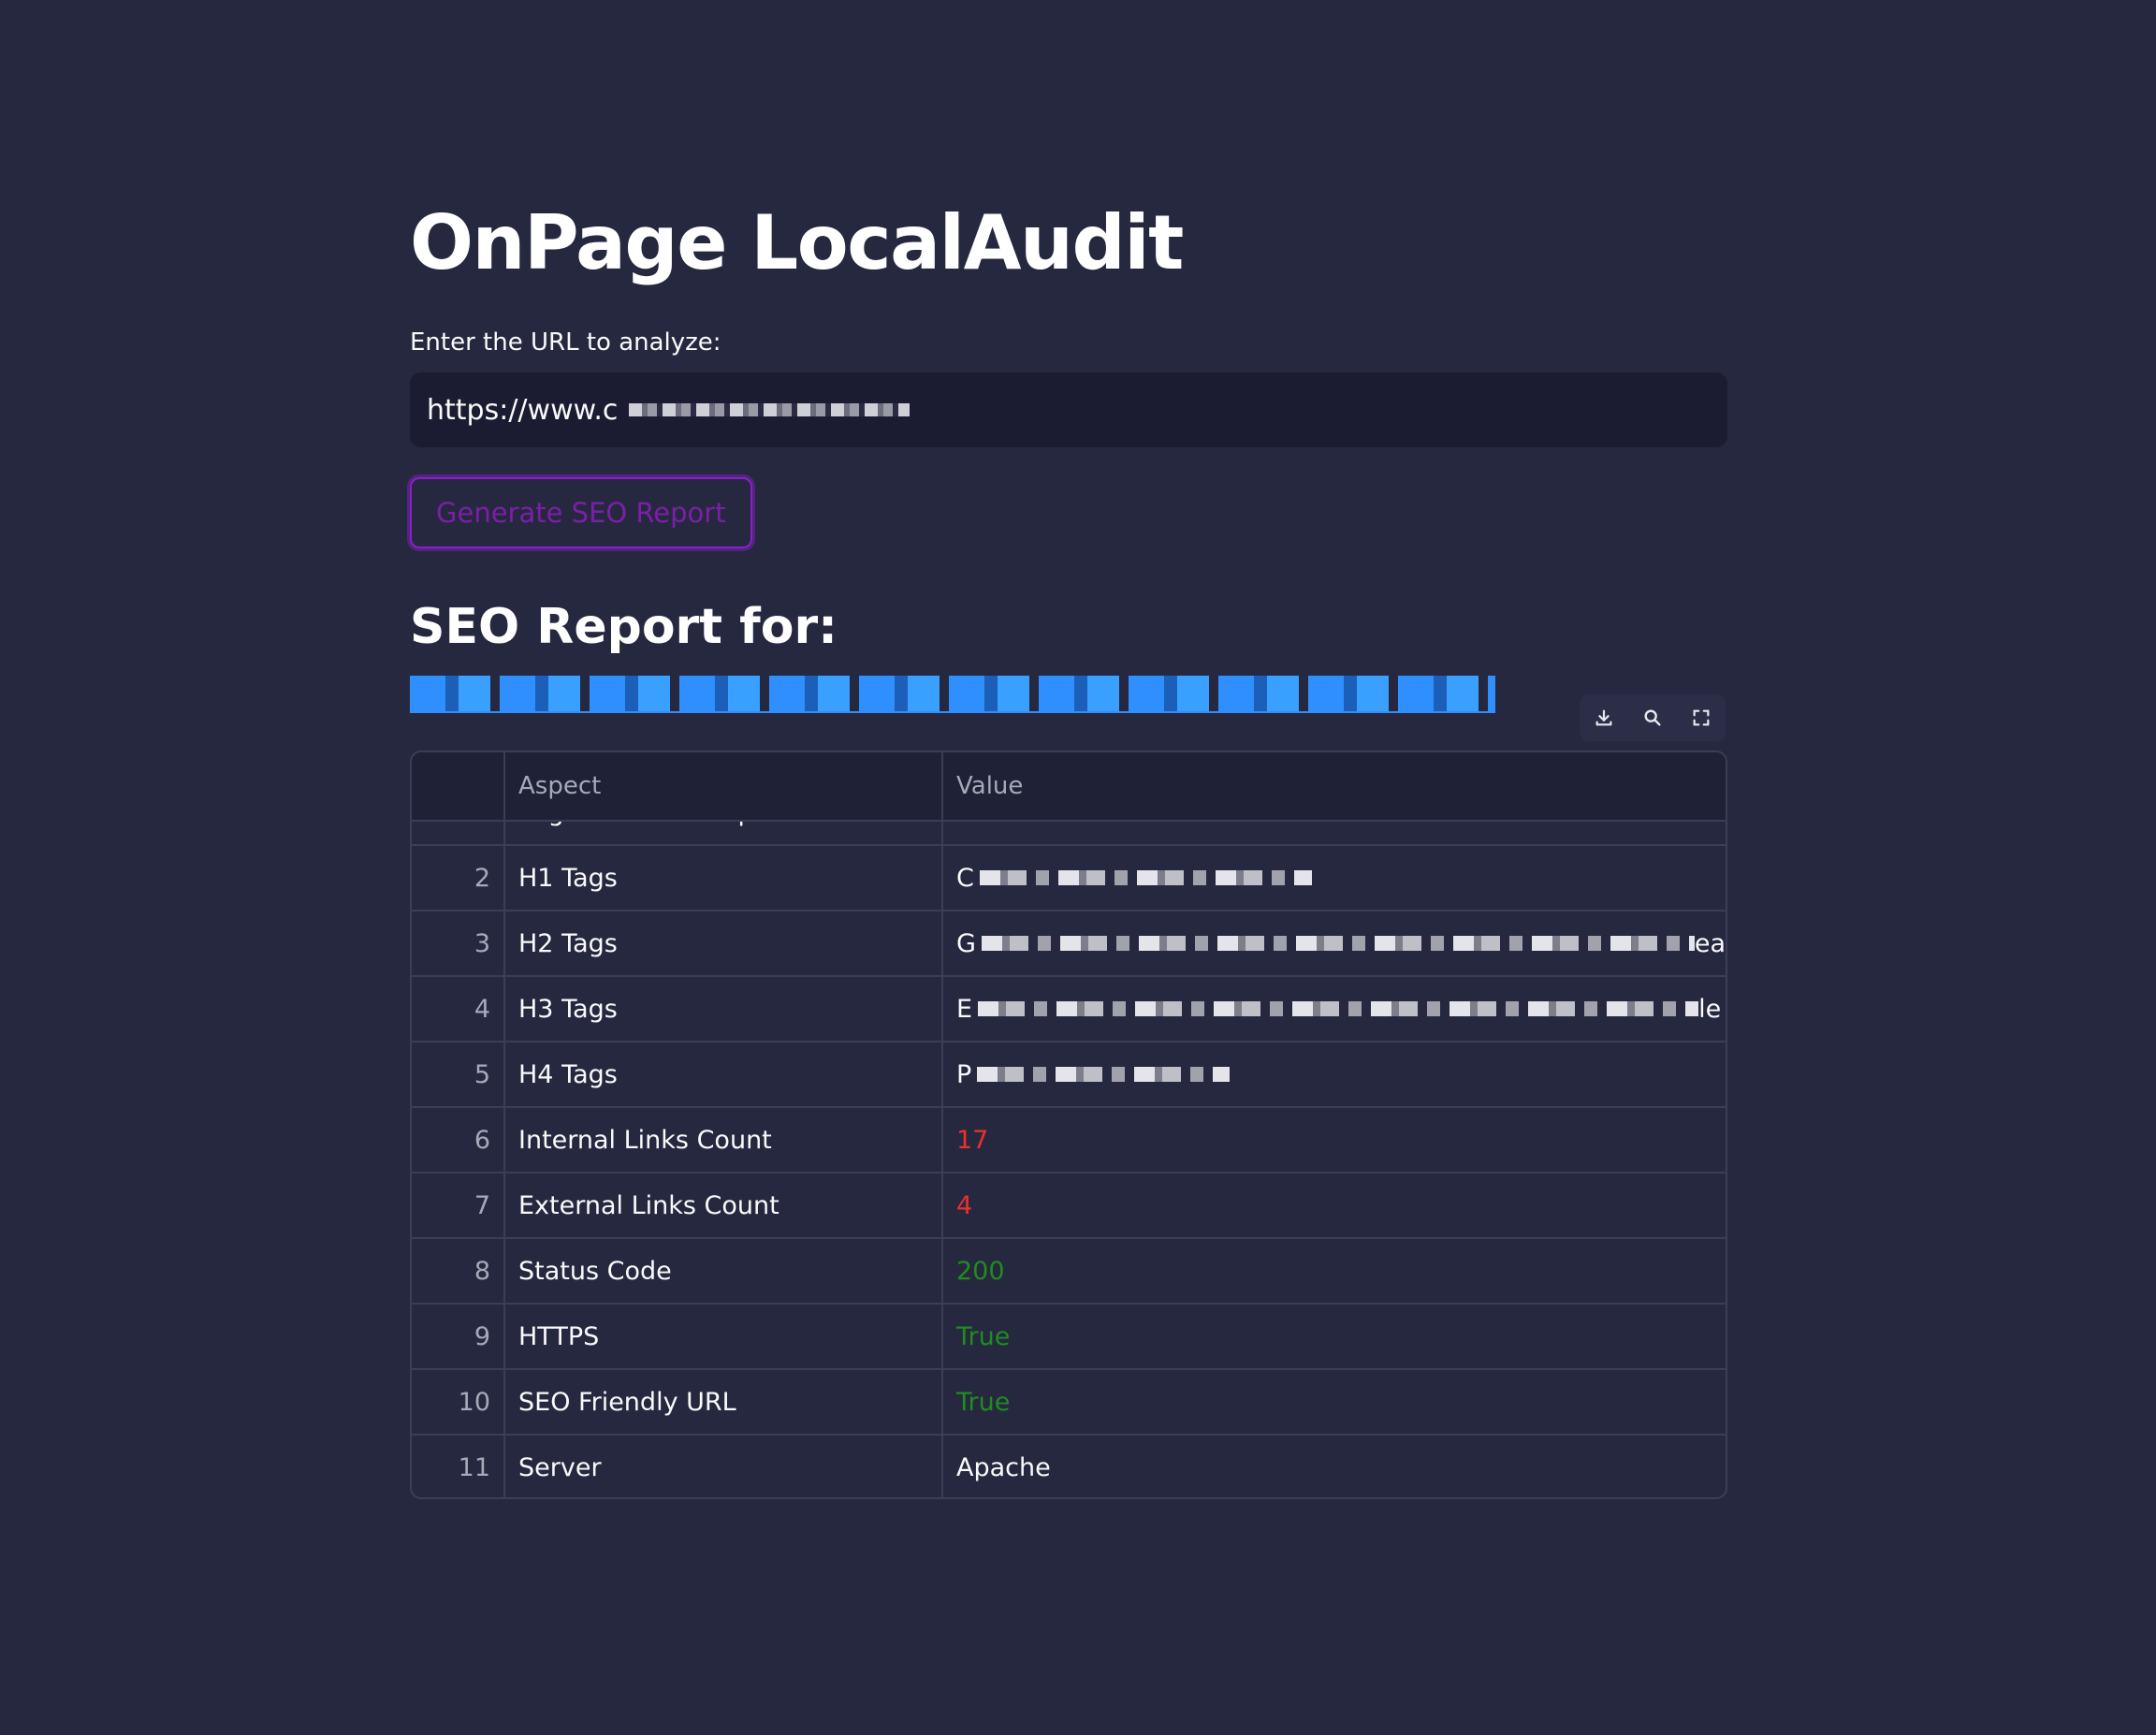 The width and height of the screenshot is (2156, 1735). Describe the element at coordinates (964, 1074) in the screenshot. I see `row-value-text: P` at that location.